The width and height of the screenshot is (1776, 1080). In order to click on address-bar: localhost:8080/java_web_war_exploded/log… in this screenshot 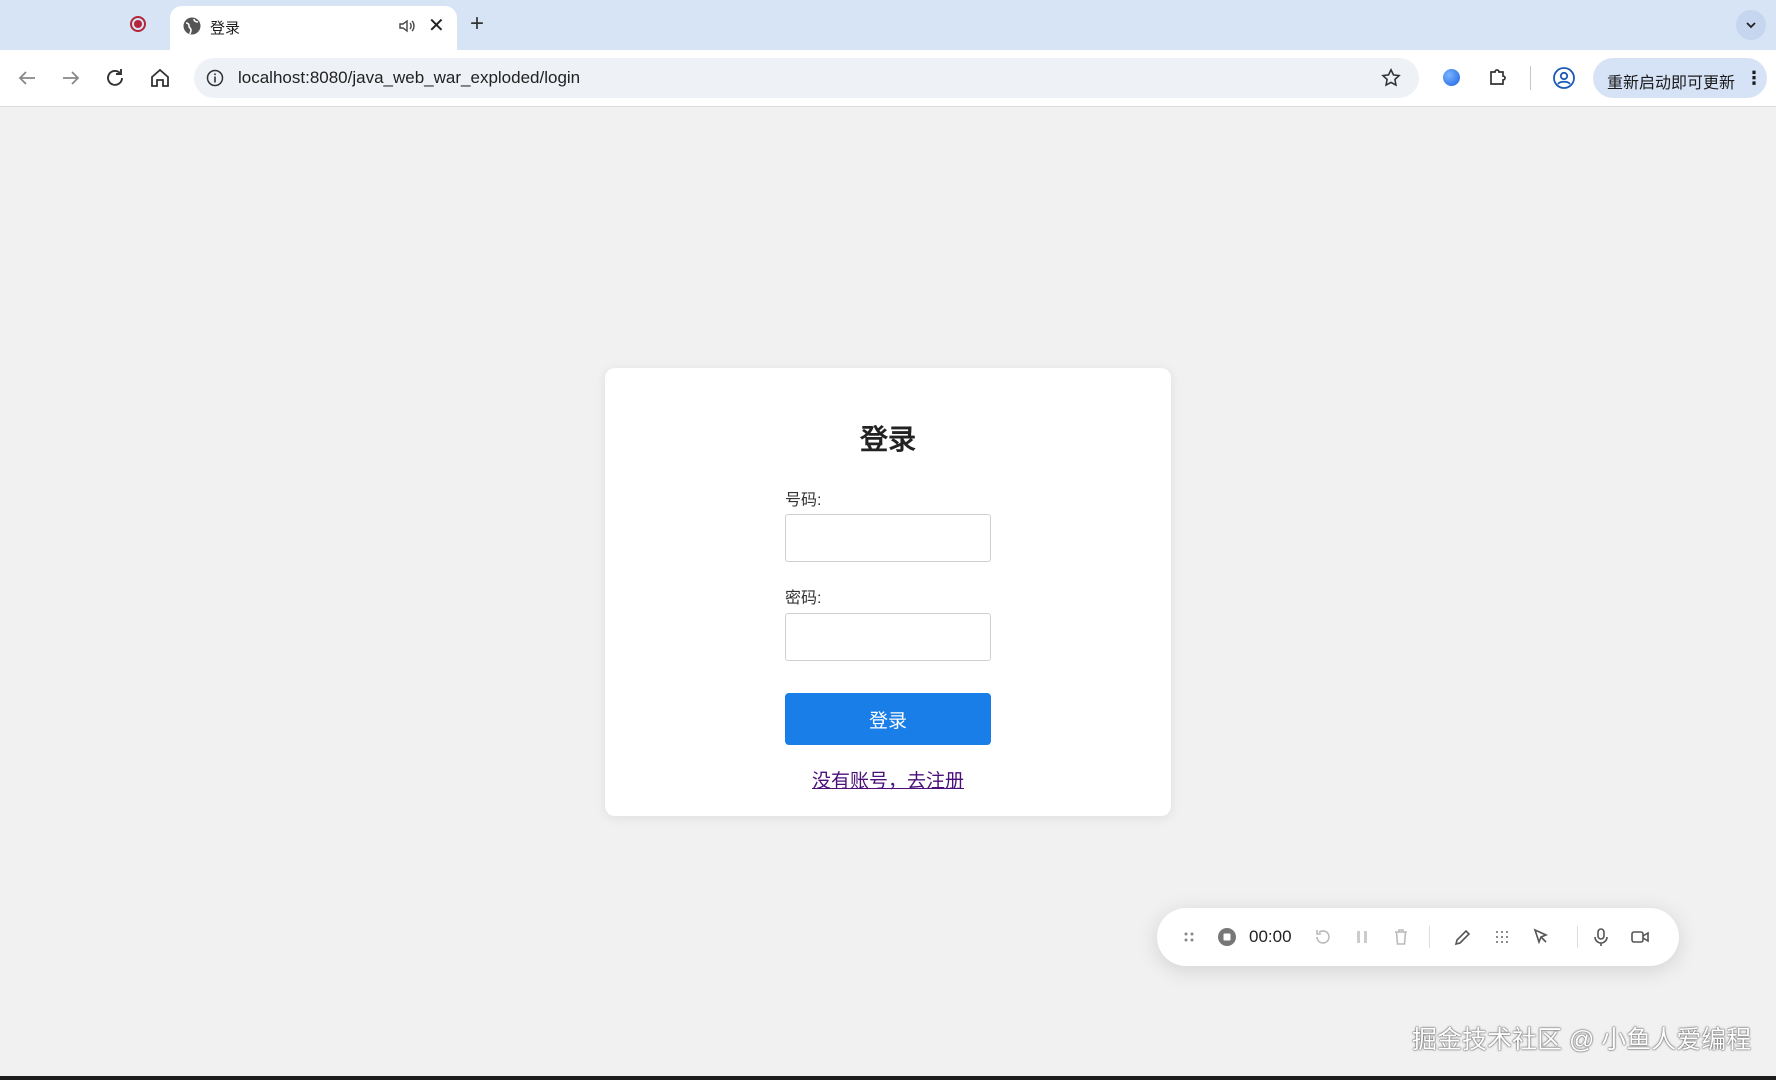, I will do `click(806, 78)`.